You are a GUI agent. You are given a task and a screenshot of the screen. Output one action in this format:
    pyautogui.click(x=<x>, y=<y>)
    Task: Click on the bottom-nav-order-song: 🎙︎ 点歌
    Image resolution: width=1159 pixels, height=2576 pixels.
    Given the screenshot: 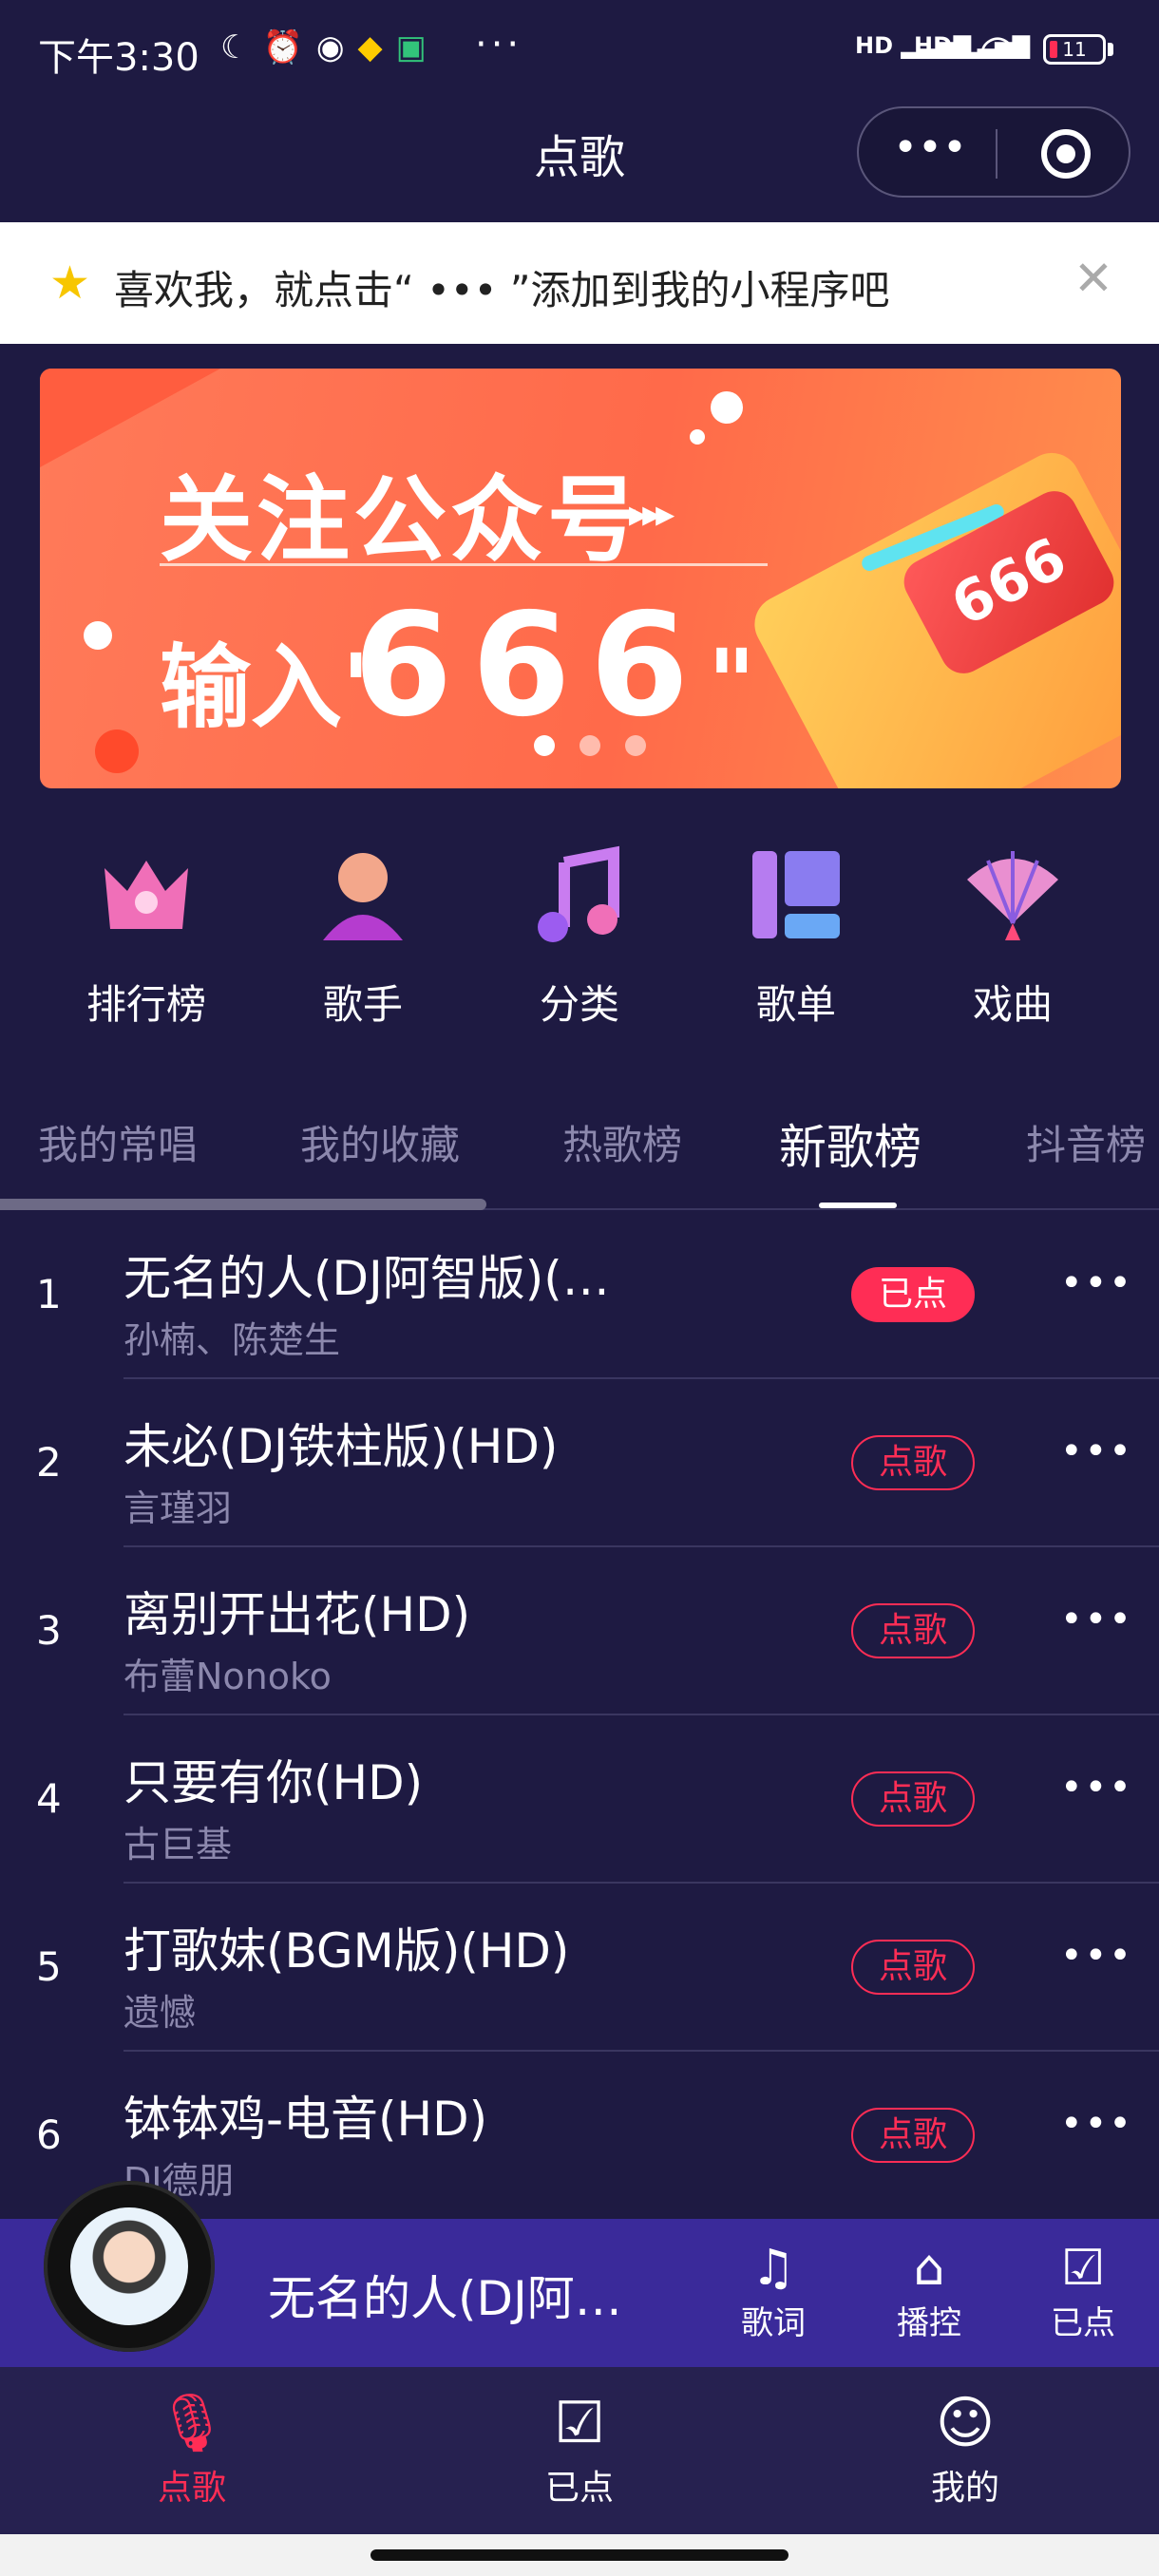 What is the action you would take?
    pyautogui.click(x=192, y=2448)
    